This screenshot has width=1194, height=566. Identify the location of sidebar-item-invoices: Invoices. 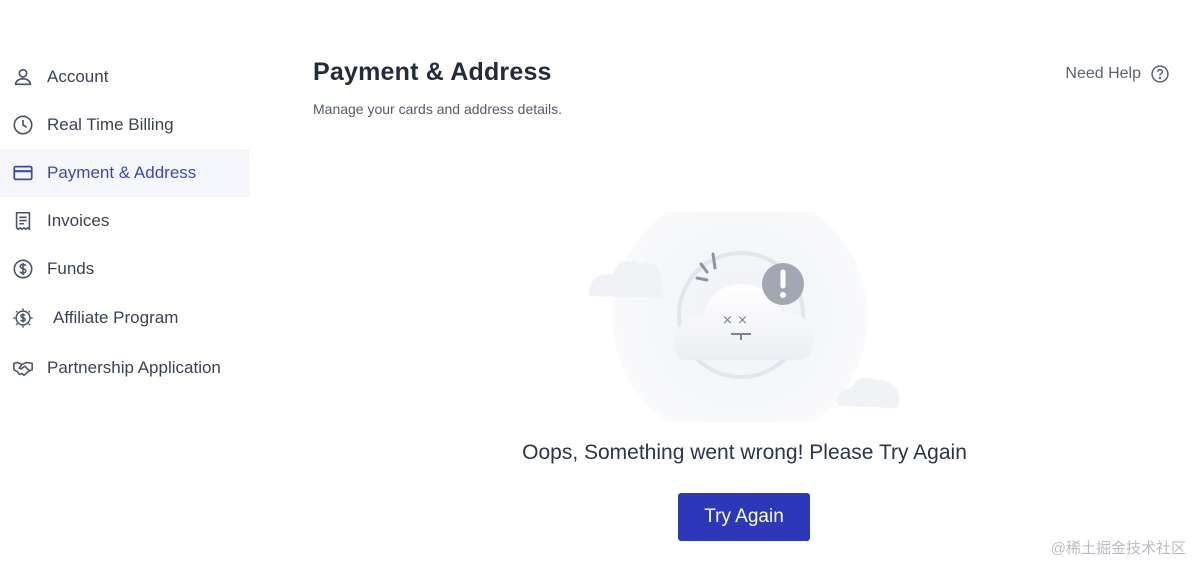
(125, 221).